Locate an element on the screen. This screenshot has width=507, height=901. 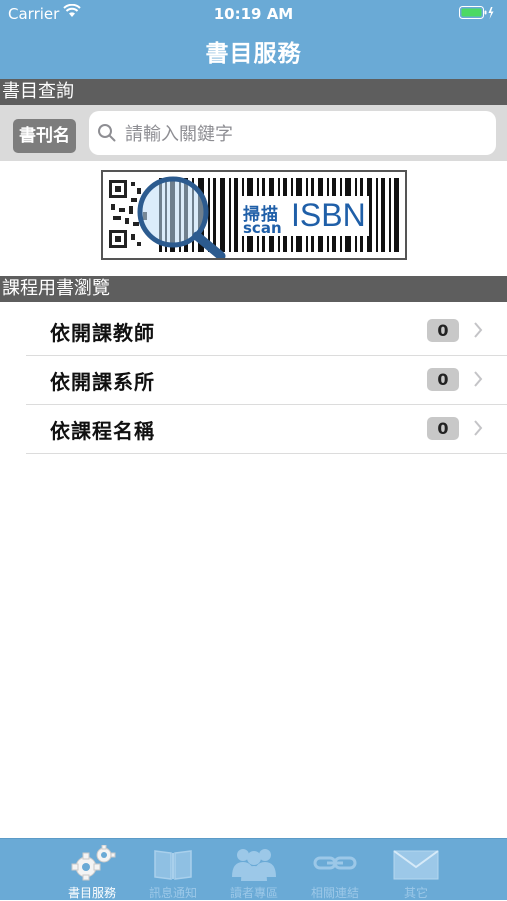
search-icon is located at coordinates (107, 135).